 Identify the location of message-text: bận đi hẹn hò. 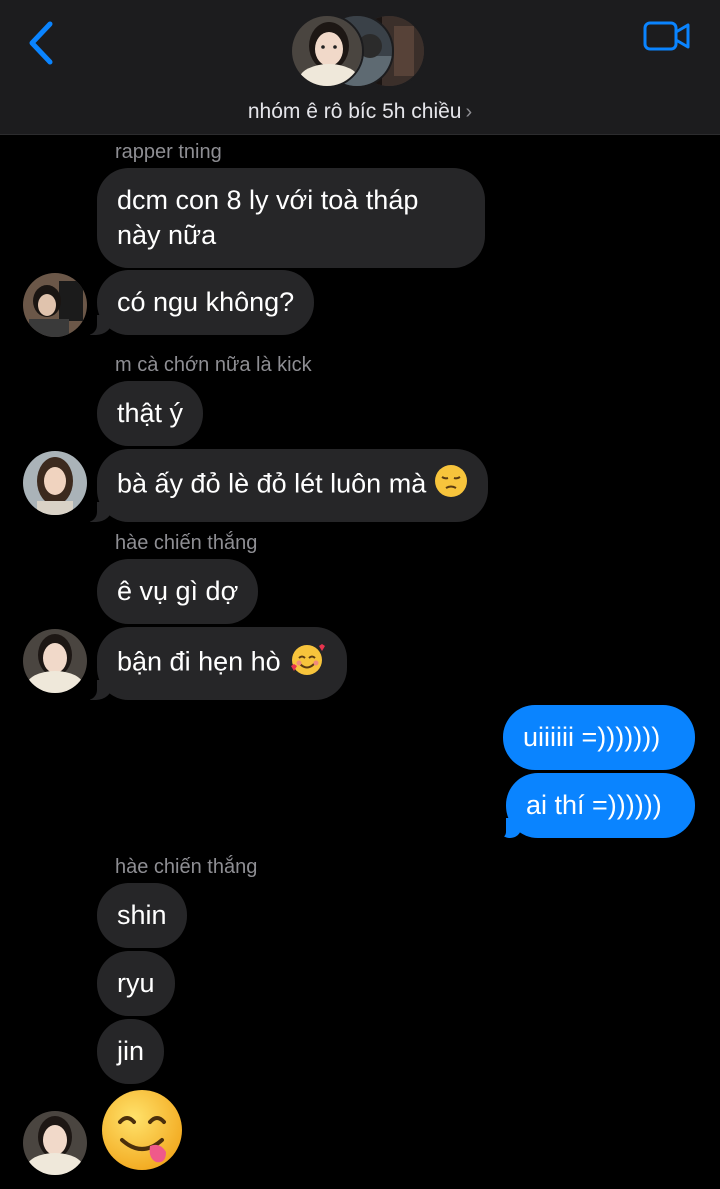
(199, 661).